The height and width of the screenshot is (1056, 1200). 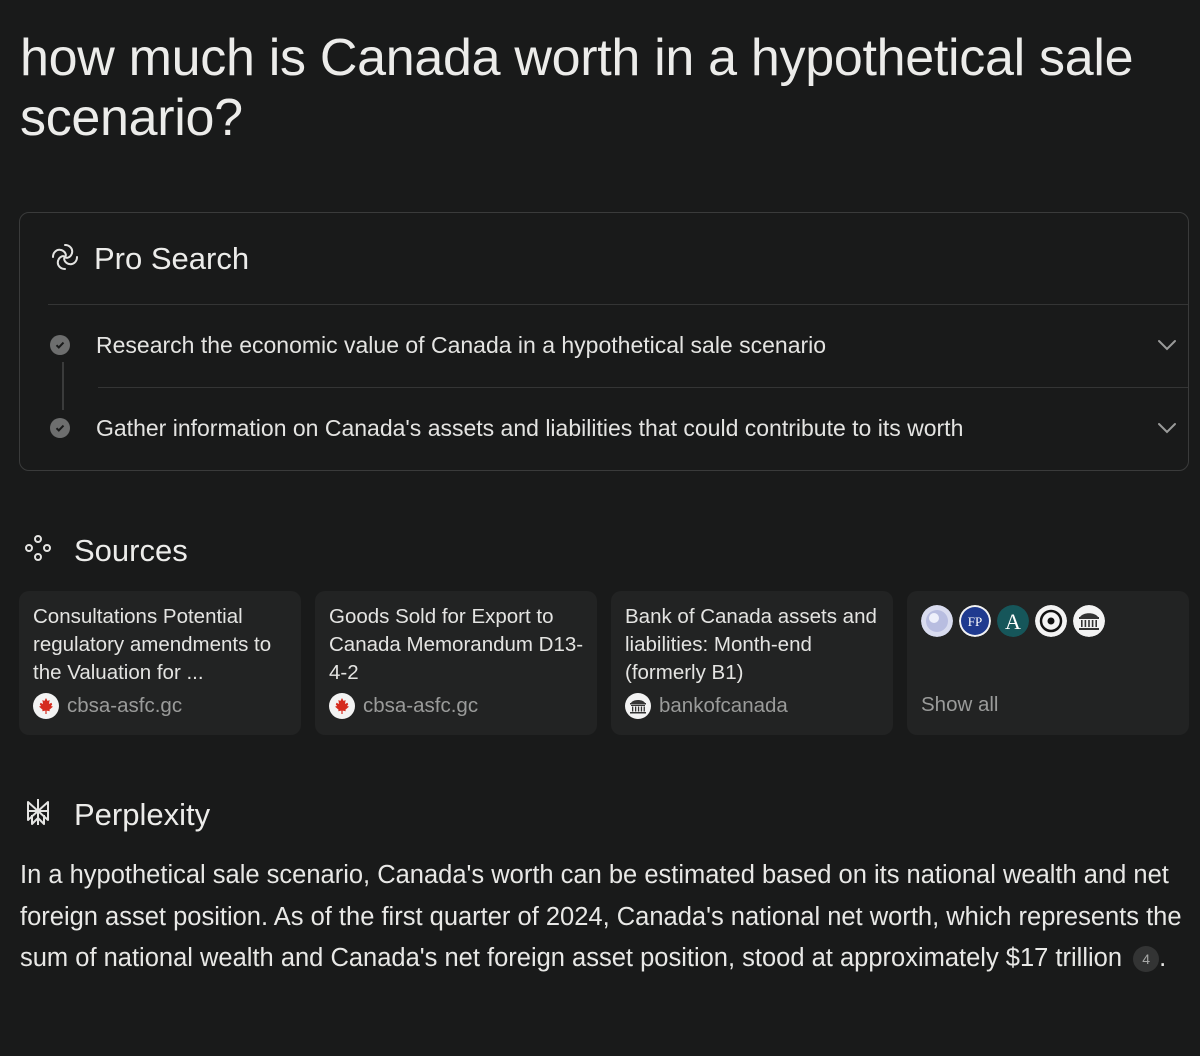 I want to click on circle-target-icon, so click(x=1051, y=621).